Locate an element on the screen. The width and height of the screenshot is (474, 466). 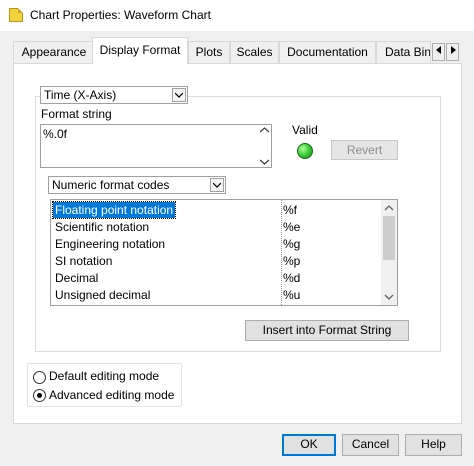
axis-select: Time (X-Axis) is located at coordinates (114, 95).